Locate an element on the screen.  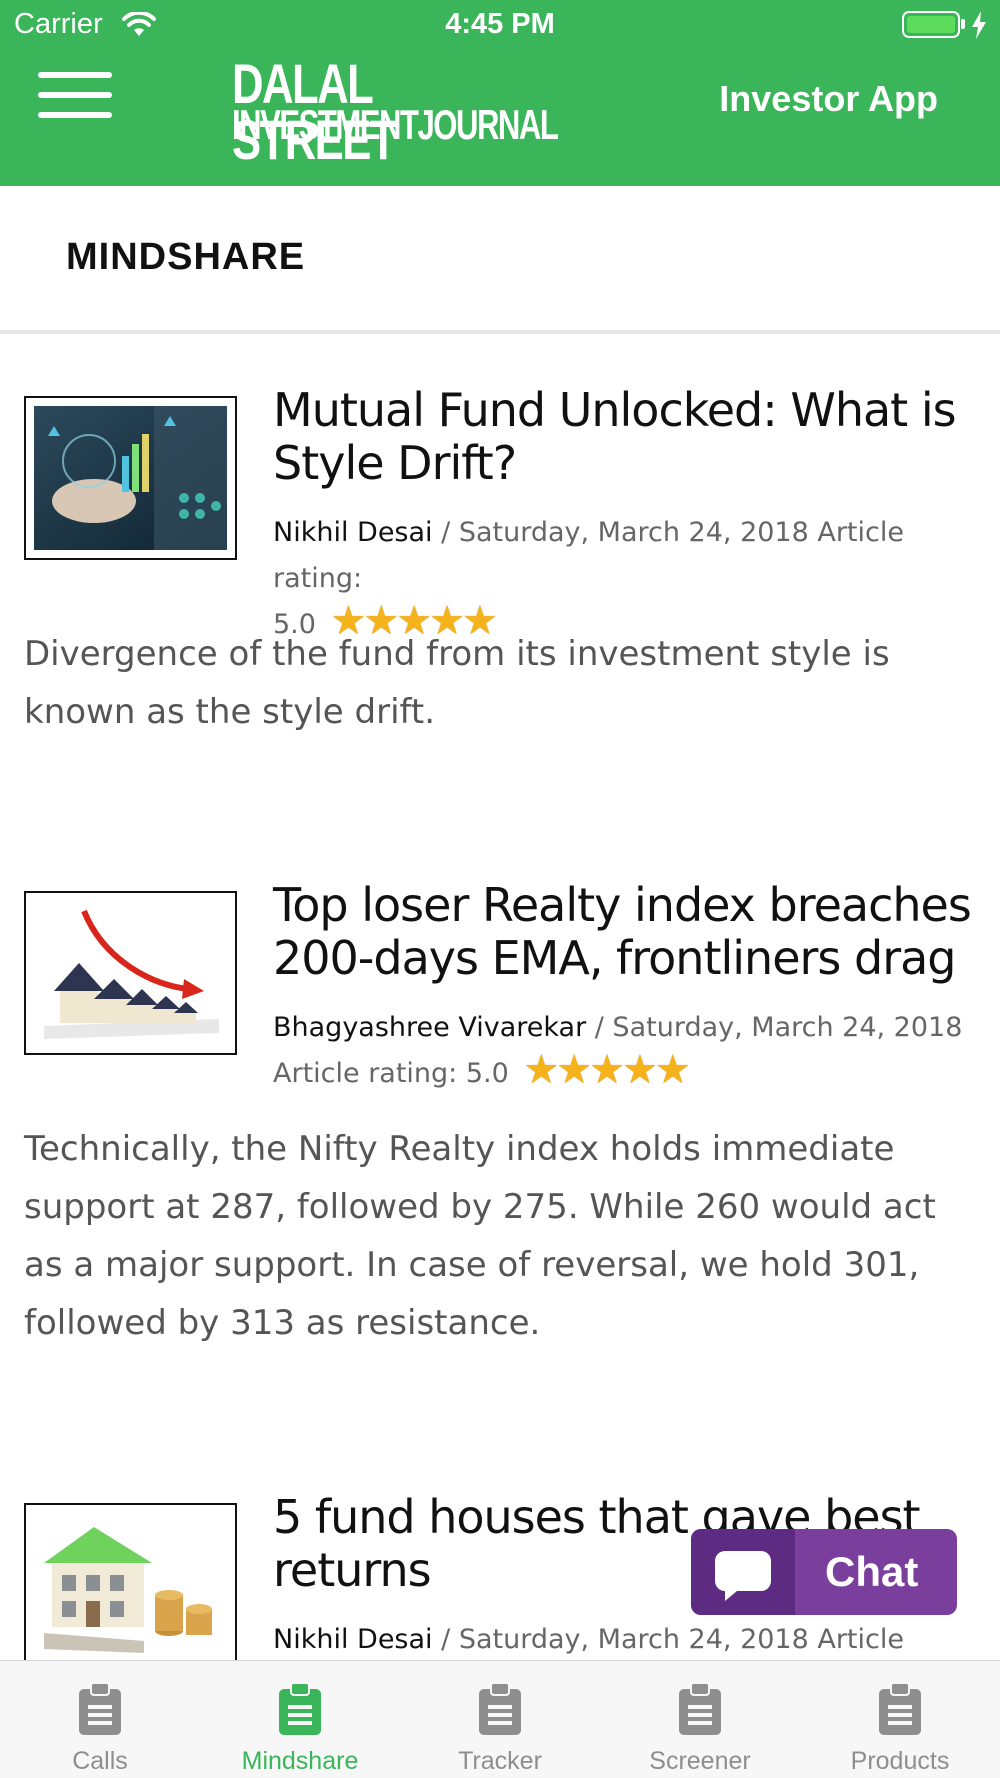
tab-tracker: Tracker is located at coordinates (500, 1719).